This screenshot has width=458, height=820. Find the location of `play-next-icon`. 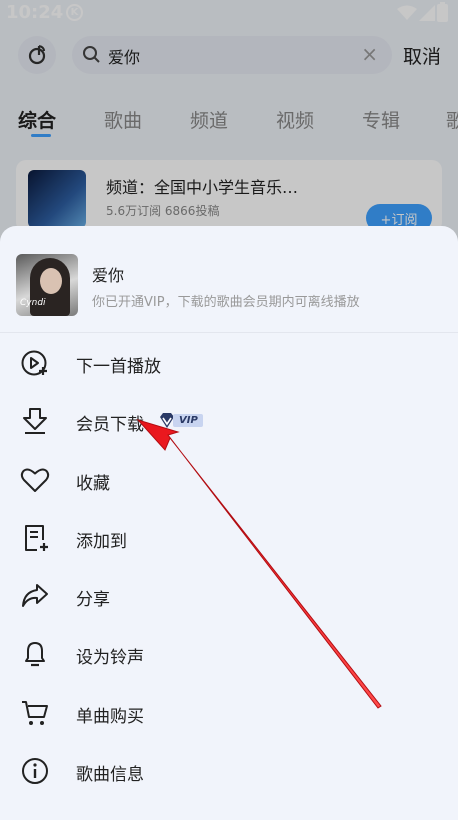

play-next-icon is located at coordinates (34, 363).